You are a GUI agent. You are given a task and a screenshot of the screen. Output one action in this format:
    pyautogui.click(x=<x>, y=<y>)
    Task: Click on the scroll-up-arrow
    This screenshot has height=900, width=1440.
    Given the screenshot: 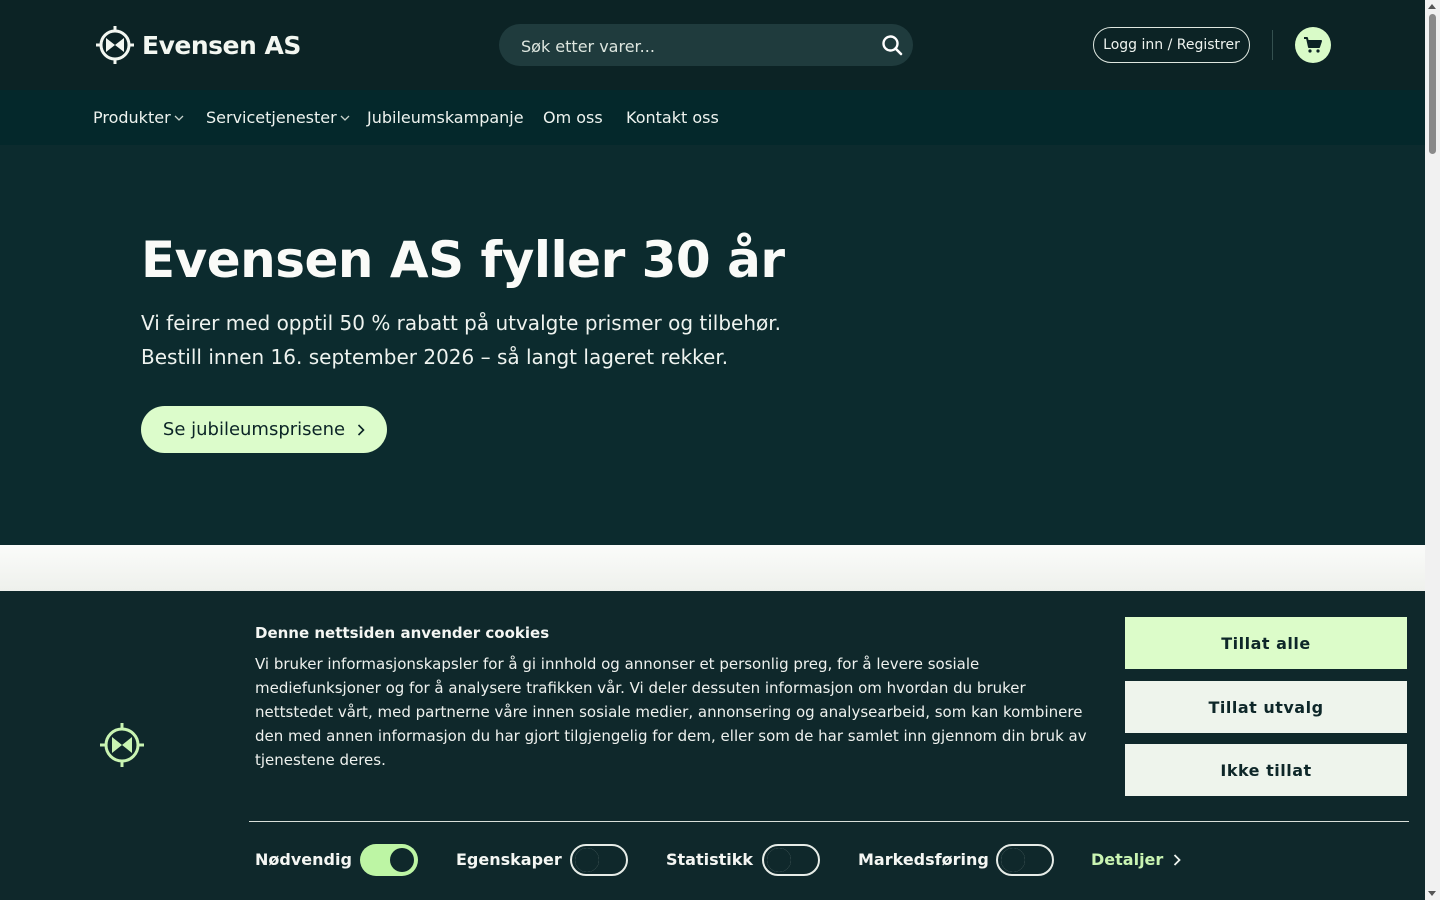 What is the action you would take?
    pyautogui.click(x=1432, y=6)
    